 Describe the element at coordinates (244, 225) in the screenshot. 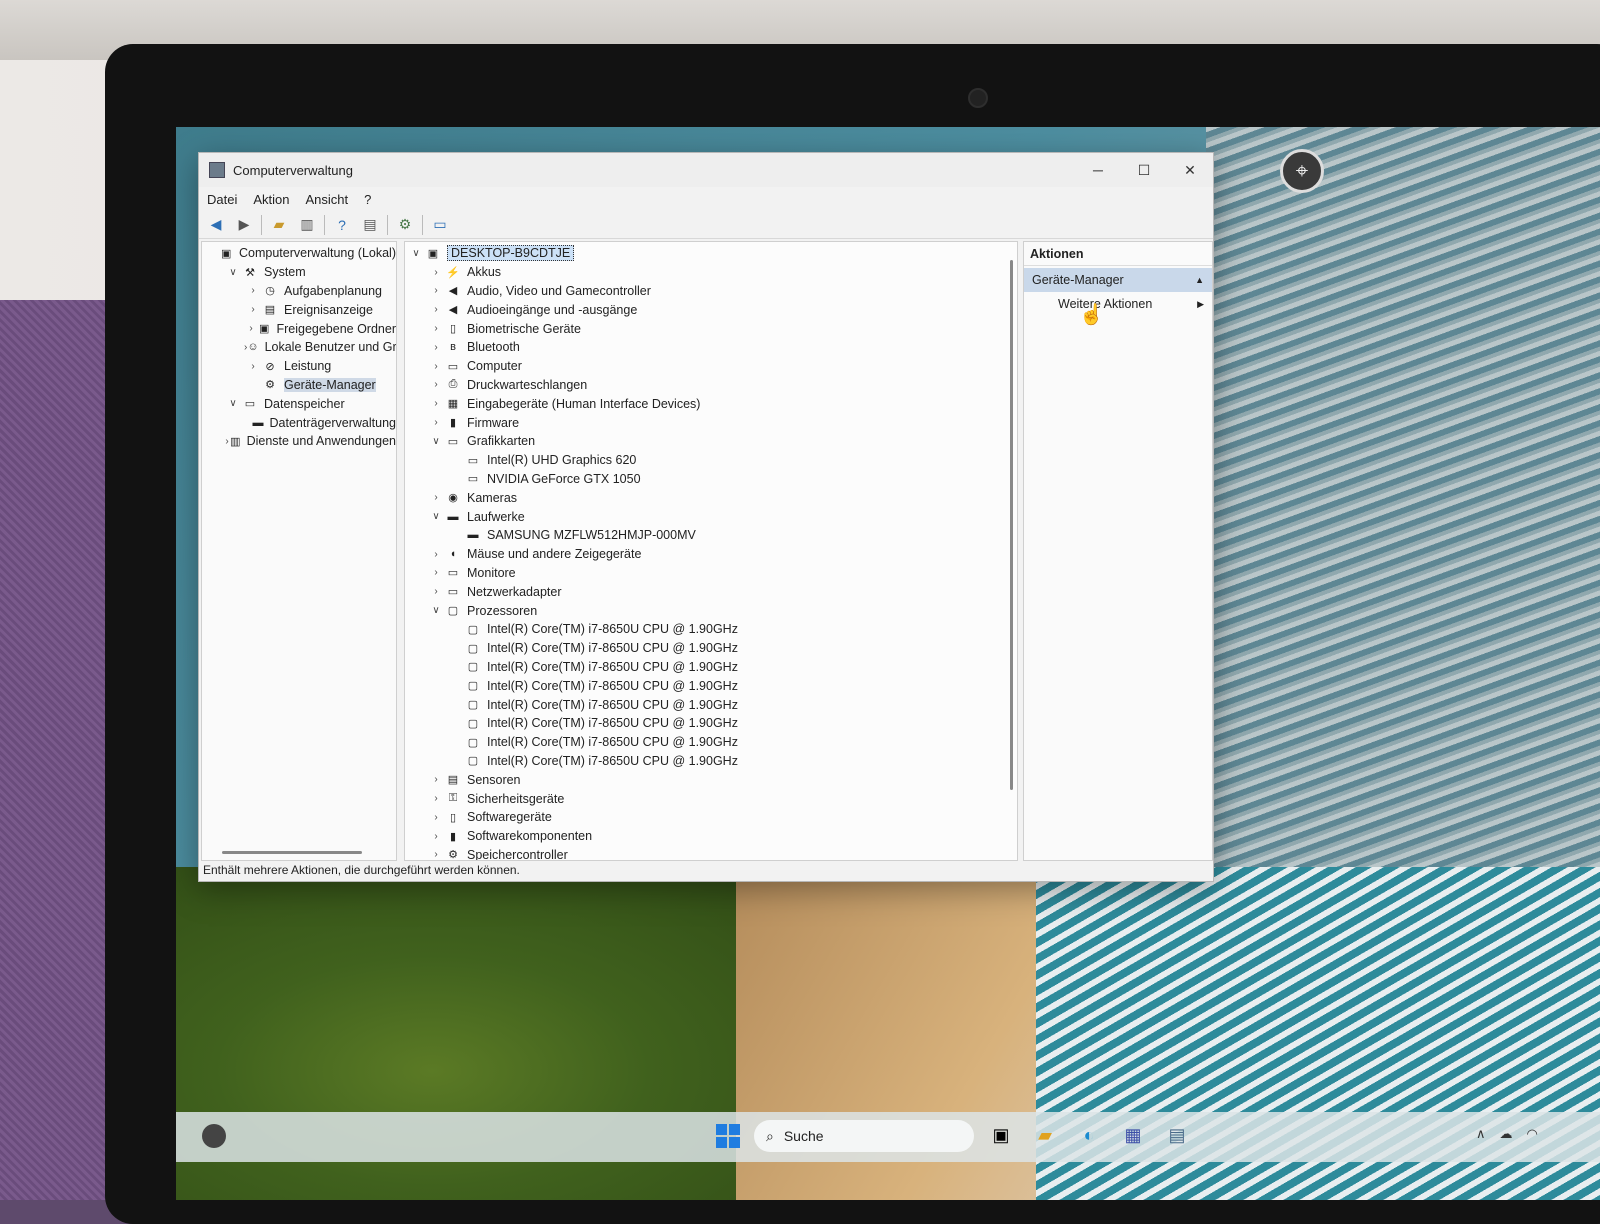

I see `forward-arrow-icon: ▶` at that location.